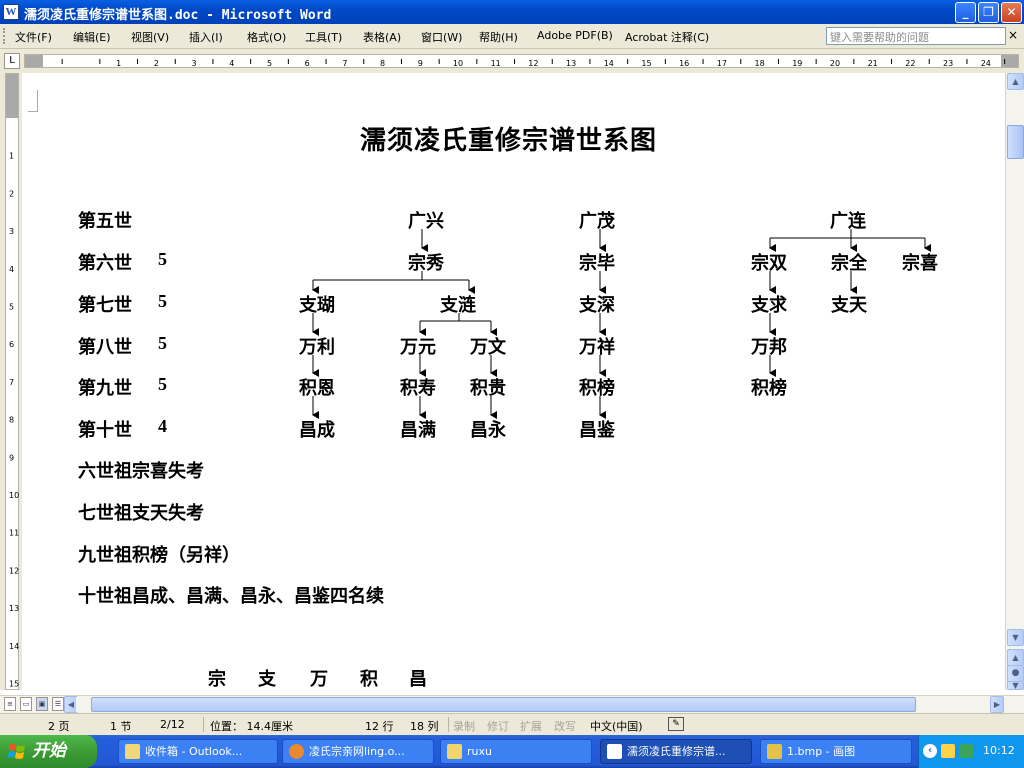  Describe the element at coordinates (42, 704) in the screenshot. I see `print-layout-view-icon: ▣` at that location.